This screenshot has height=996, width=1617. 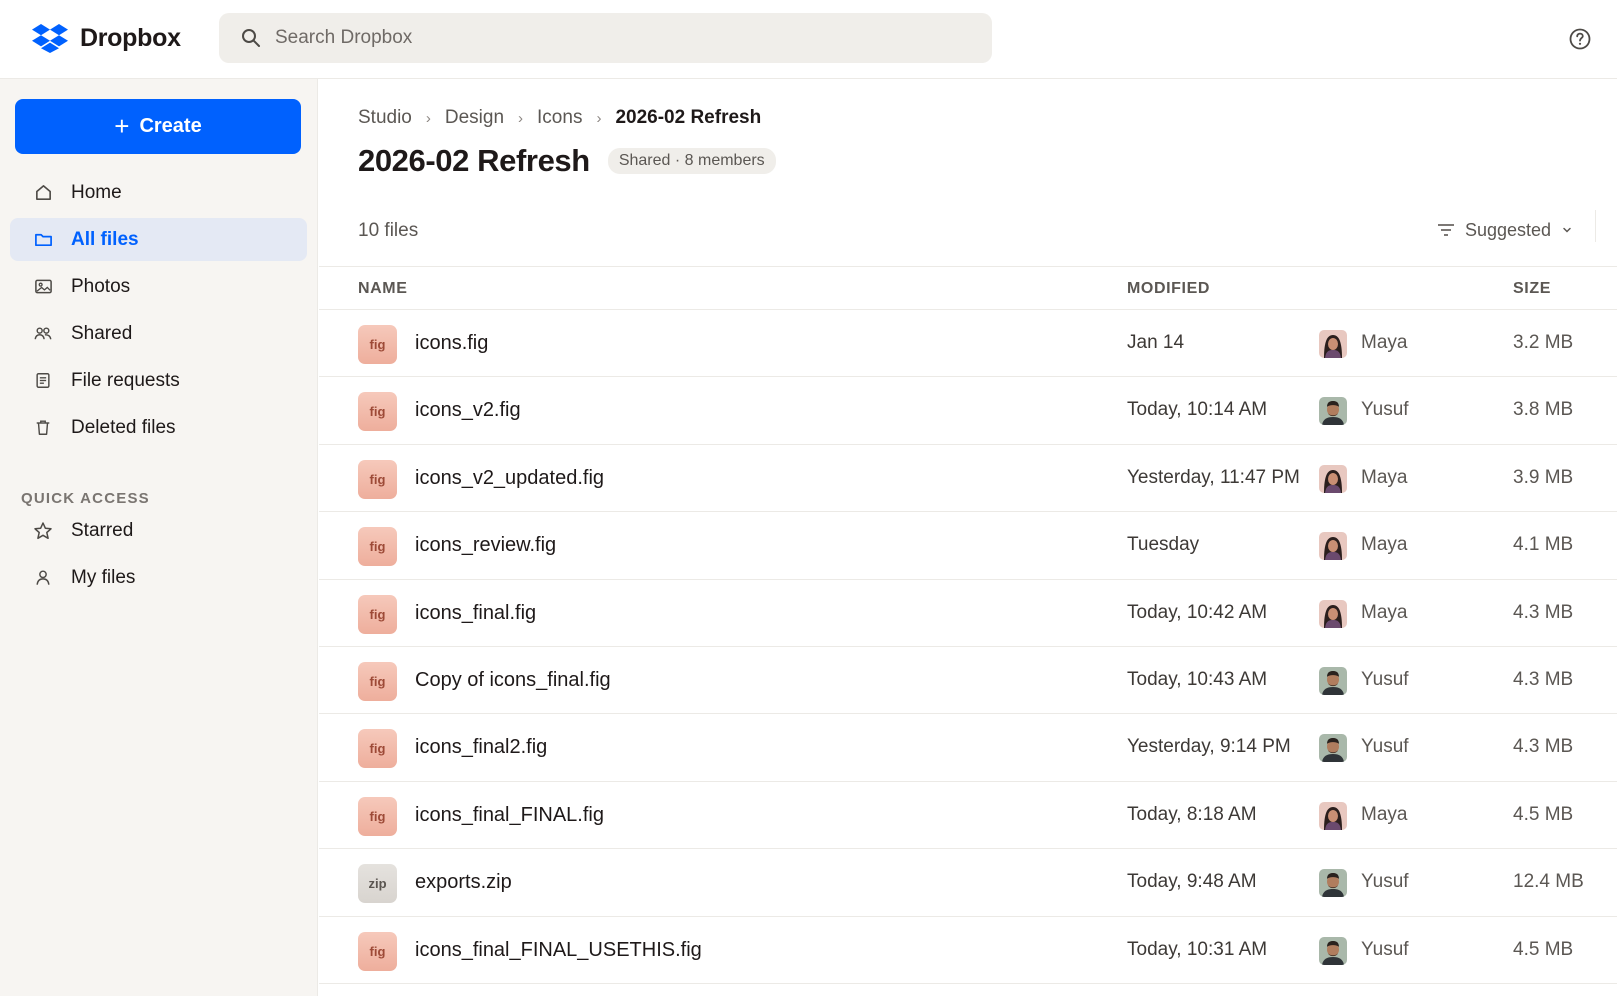 I want to click on file-name: icons_final2.fig, so click(x=481, y=747).